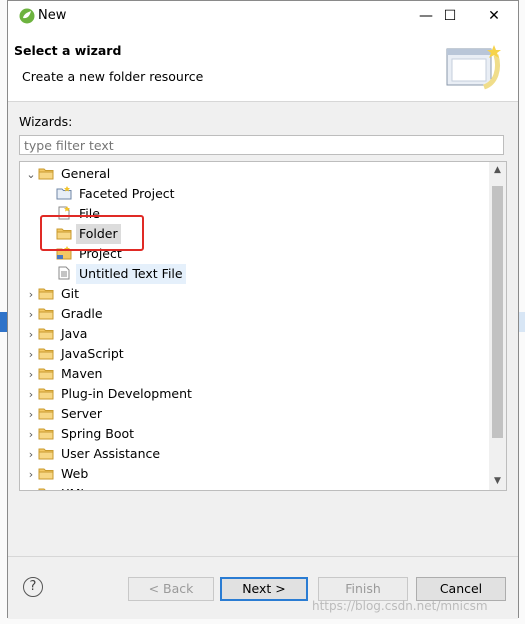 The image size is (525, 624). I want to click on tree-item-server: › Server, so click(64, 414).